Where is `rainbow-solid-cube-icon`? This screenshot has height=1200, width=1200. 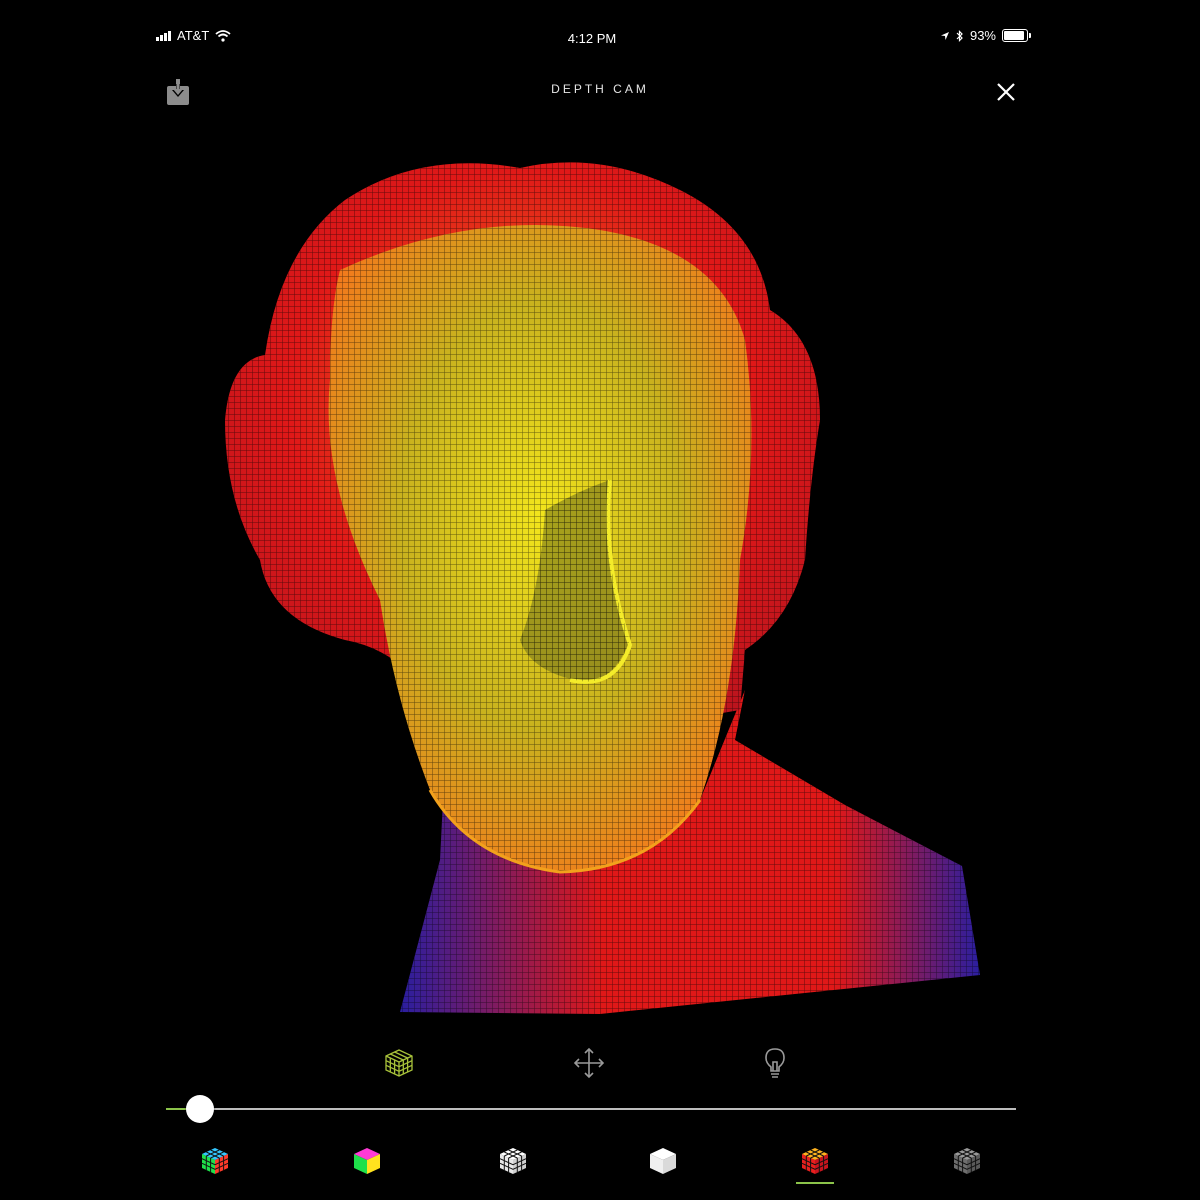
rainbow-solid-cube-icon is located at coordinates (367, 1161).